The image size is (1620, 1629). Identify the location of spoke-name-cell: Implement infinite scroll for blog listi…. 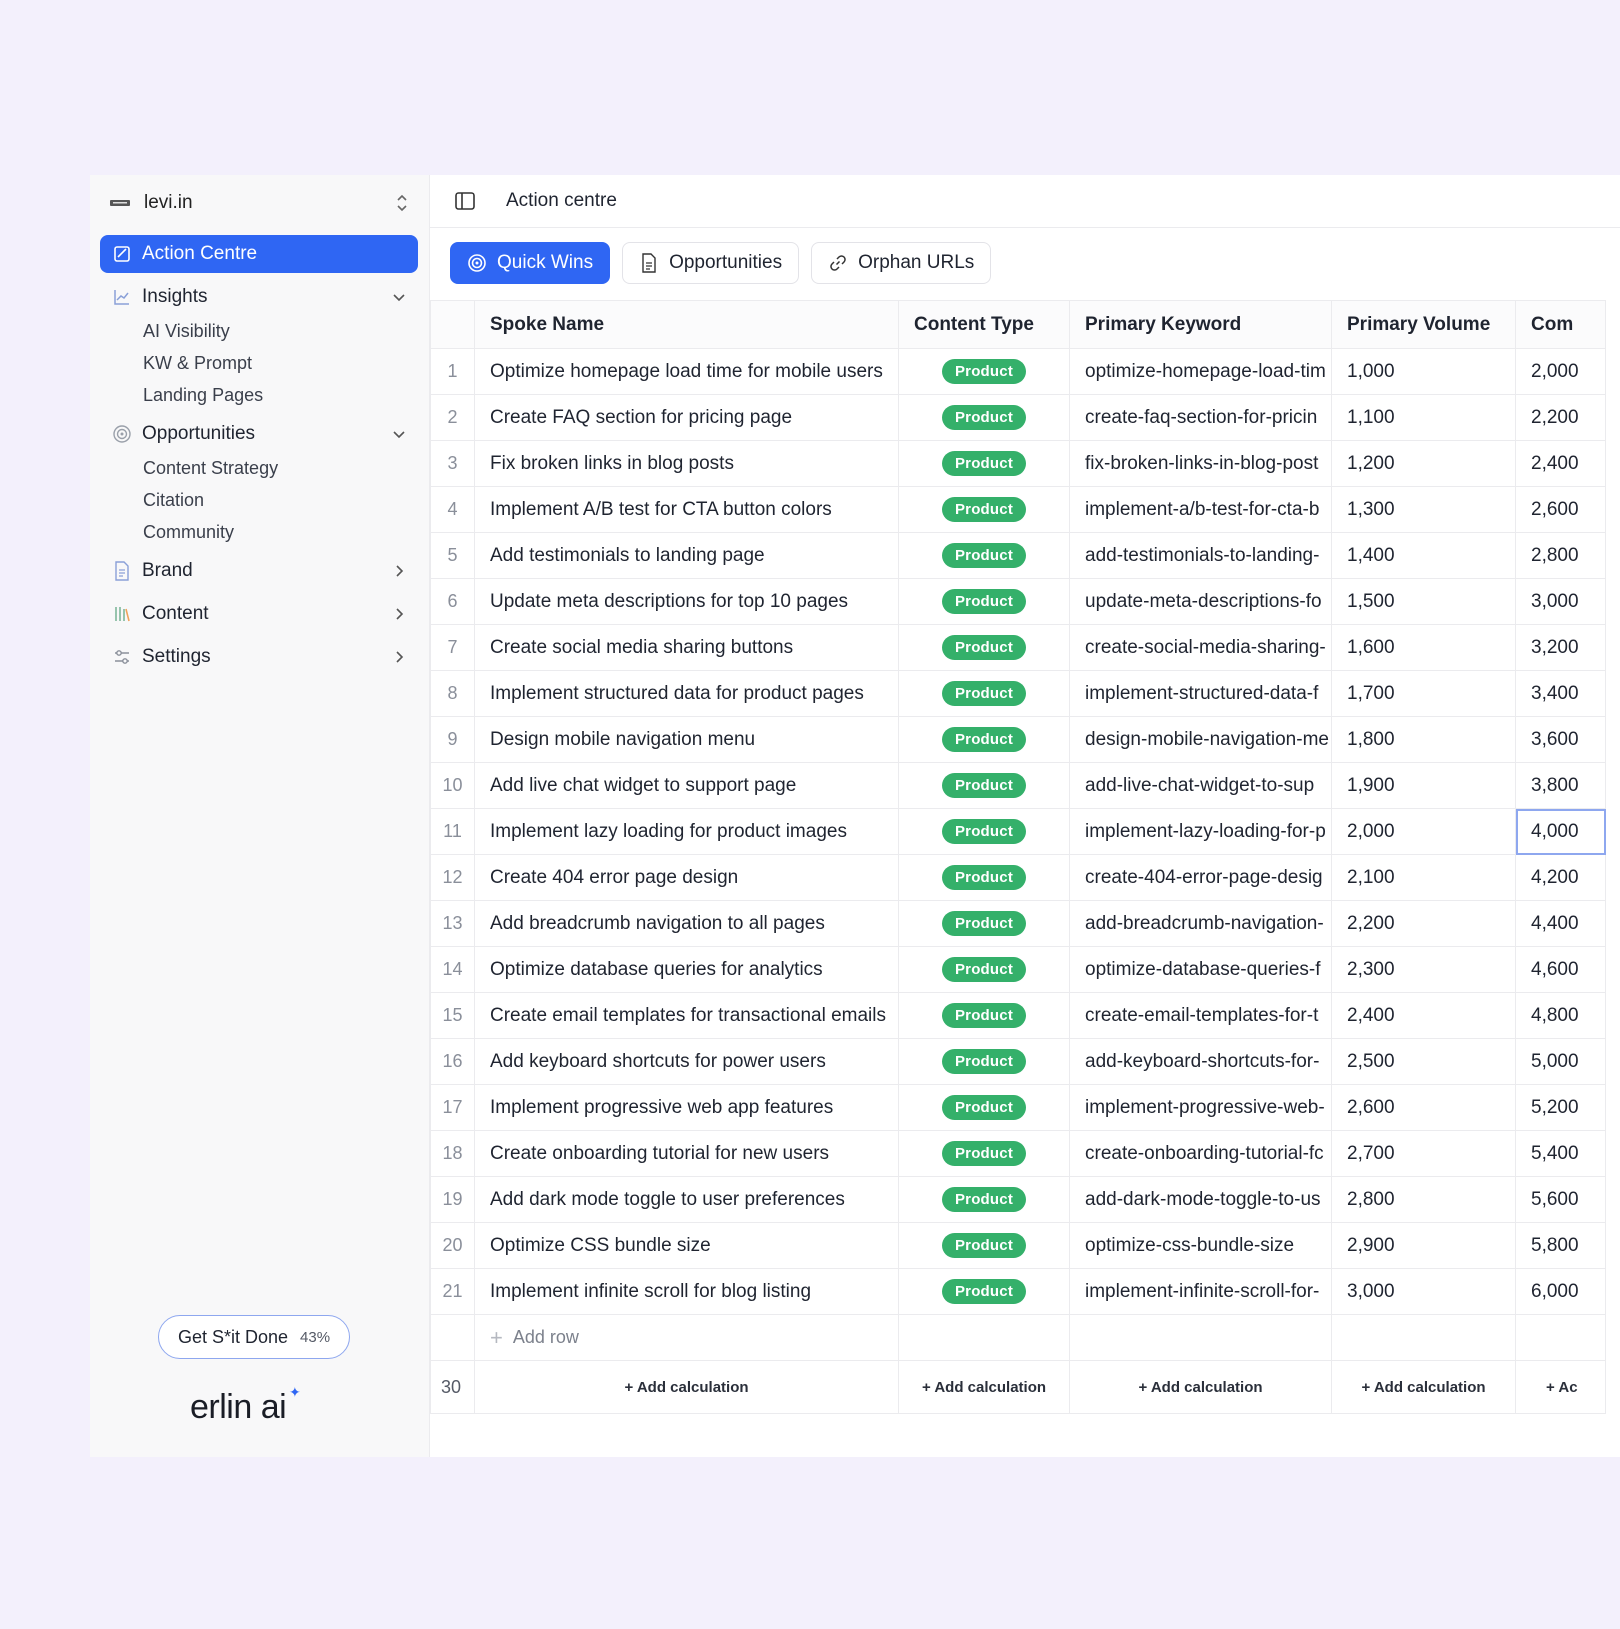
(686, 1291).